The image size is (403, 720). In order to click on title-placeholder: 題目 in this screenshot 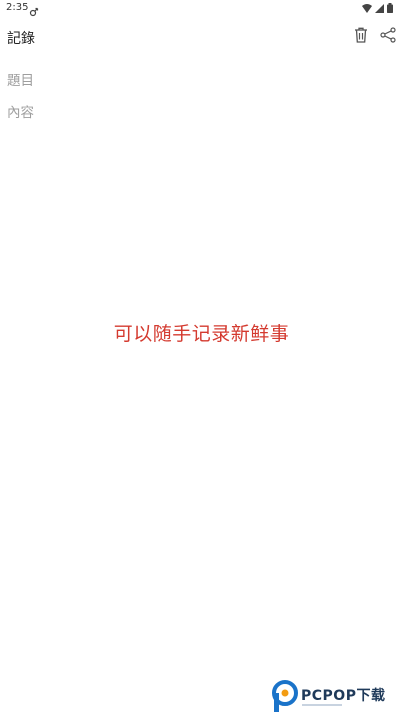, I will do `click(20, 81)`.